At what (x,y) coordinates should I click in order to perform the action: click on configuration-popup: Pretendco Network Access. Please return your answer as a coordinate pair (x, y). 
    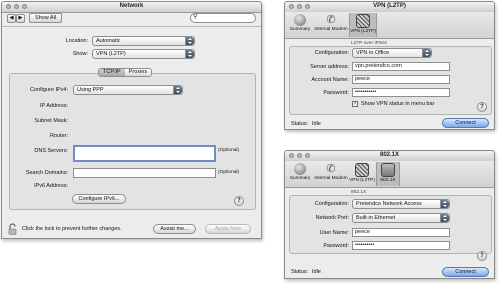
    Looking at the image, I should click on (401, 204).